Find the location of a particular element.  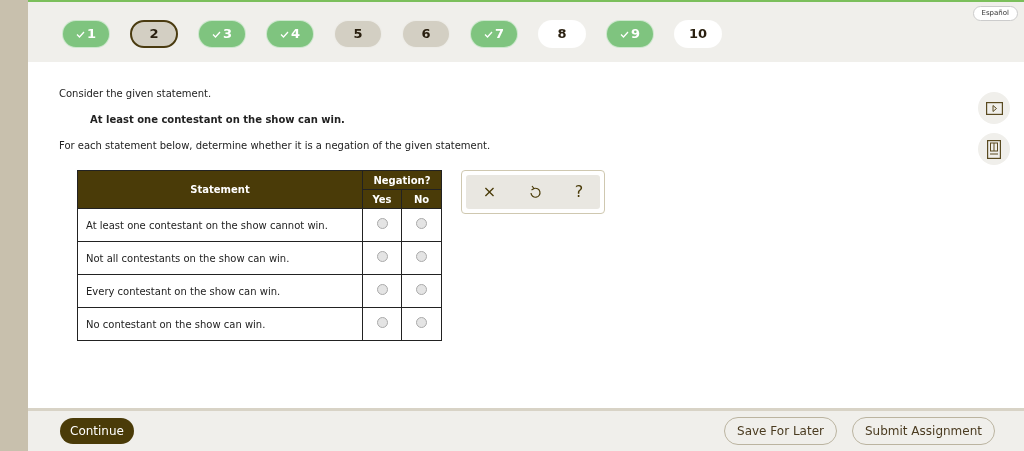

play-icon is located at coordinates (994, 108).